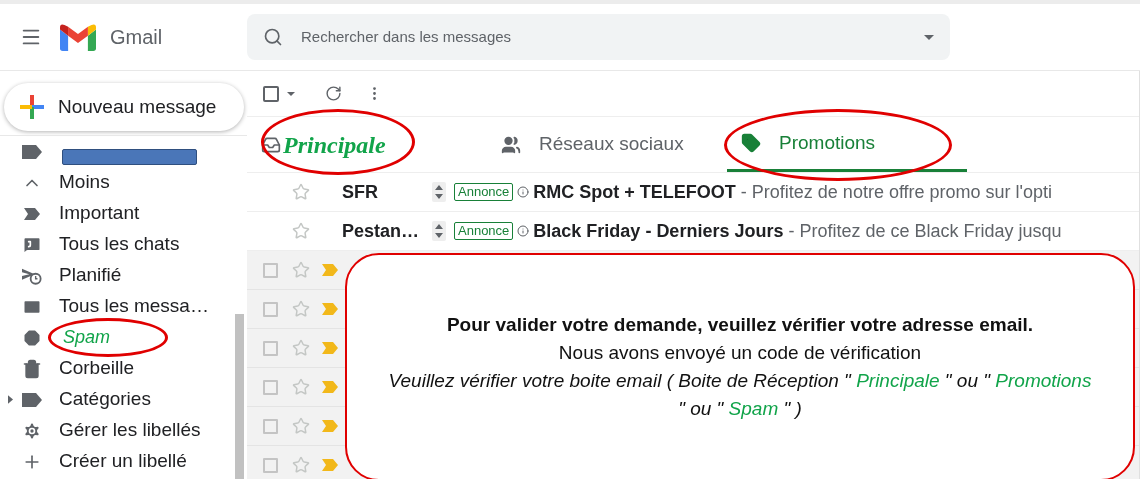  I want to click on gmail-logo-icon, so click(78, 37).